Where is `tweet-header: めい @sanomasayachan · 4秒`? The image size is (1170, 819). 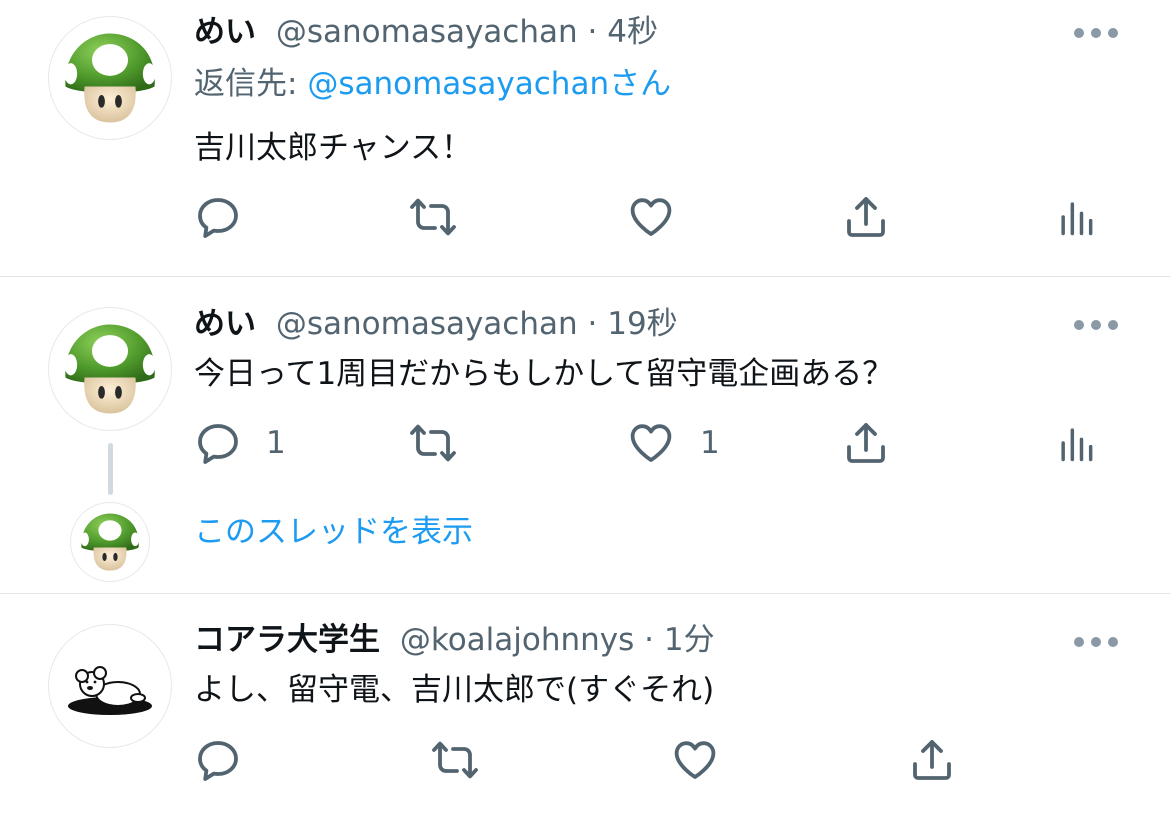 tweet-header: めい @sanomasayachan · 4秒 is located at coordinates (426, 32).